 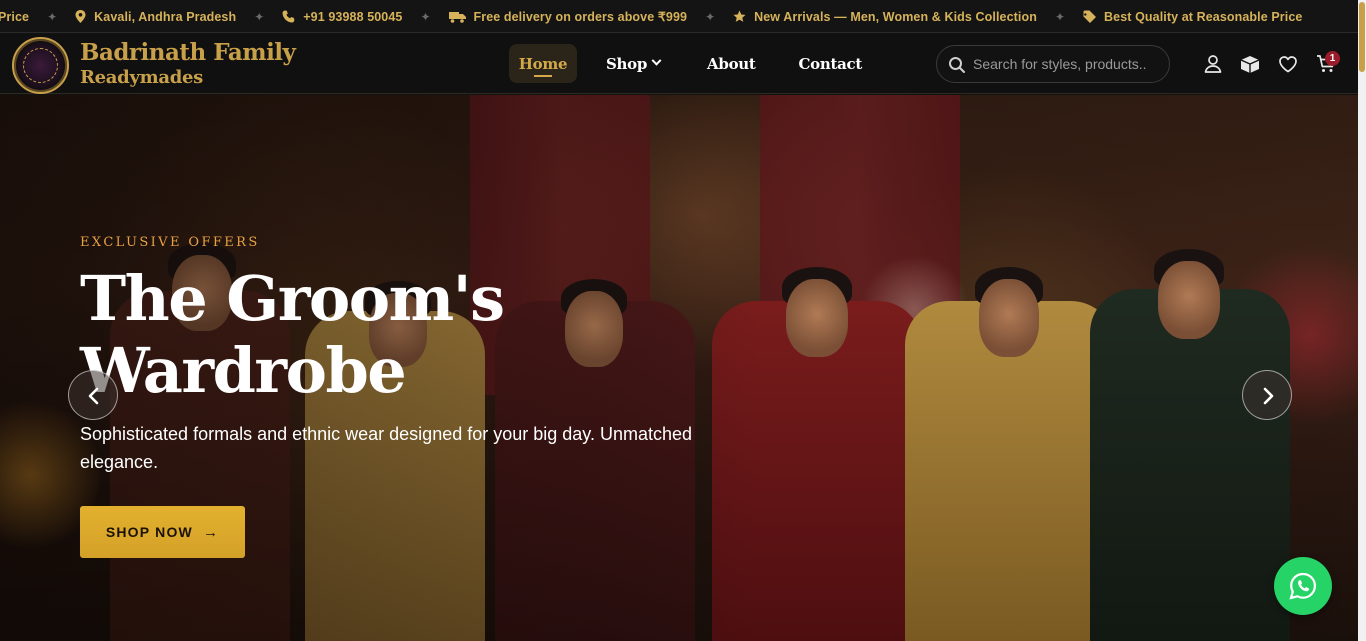 What do you see at coordinates (543, 63) in the screenshot?
I see `nav-home: Home` at bounding box center [543, 63].